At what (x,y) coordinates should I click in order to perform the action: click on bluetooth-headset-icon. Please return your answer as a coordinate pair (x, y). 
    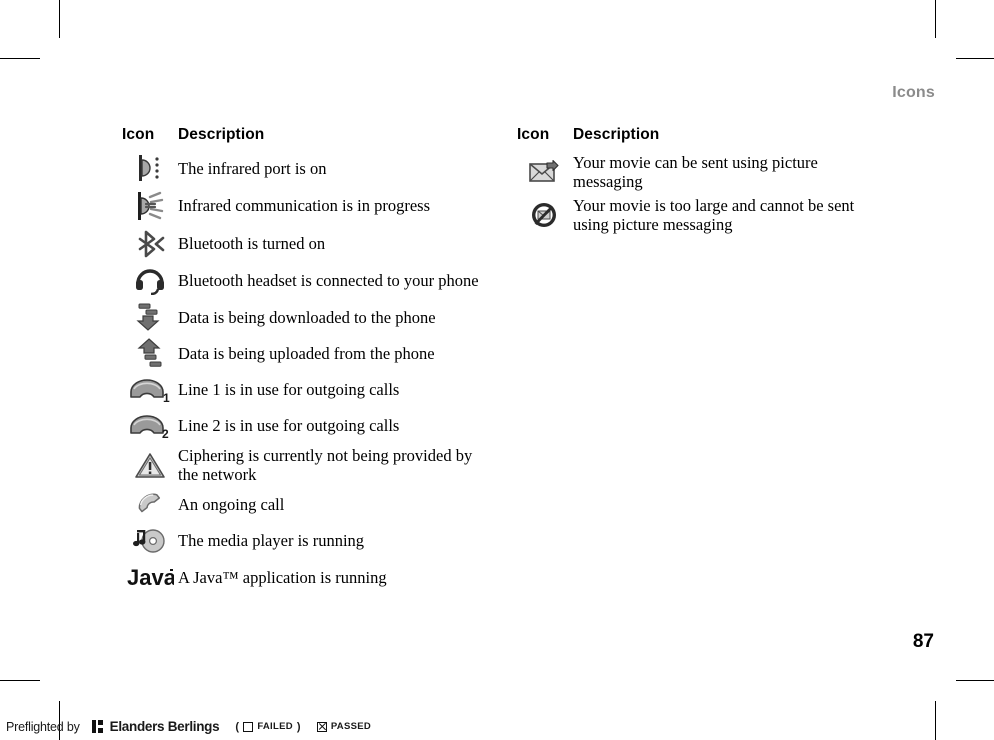
    Looking at the image, I should click on (150, 281).